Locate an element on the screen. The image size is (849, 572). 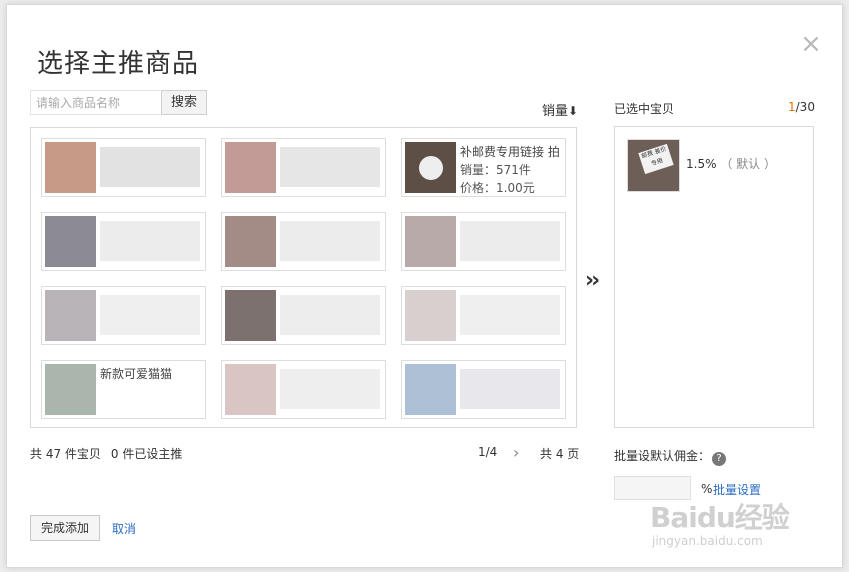
dialog-title: 选择主推商品 is located at coordinates (118, 64).